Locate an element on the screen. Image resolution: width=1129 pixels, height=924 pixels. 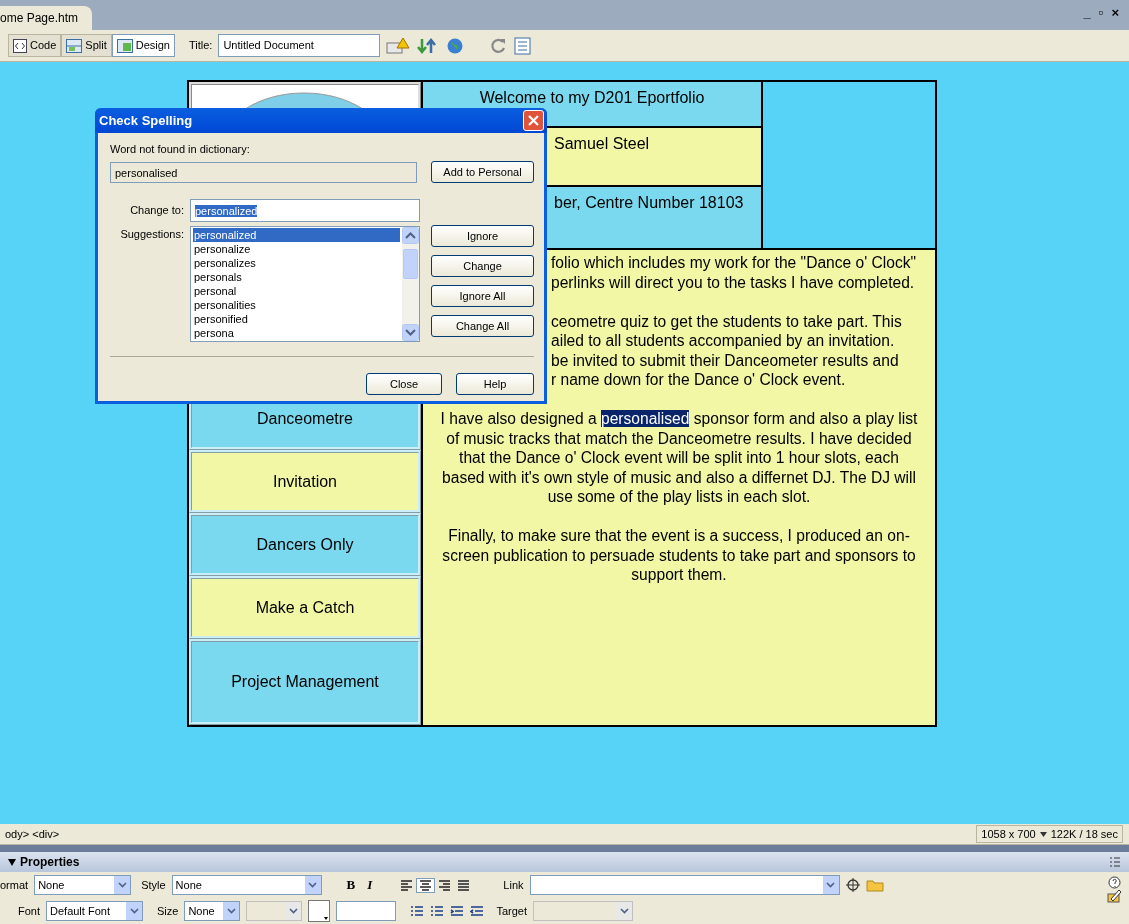
nav-link: Make a Catch is located at coordinates (305, 607).